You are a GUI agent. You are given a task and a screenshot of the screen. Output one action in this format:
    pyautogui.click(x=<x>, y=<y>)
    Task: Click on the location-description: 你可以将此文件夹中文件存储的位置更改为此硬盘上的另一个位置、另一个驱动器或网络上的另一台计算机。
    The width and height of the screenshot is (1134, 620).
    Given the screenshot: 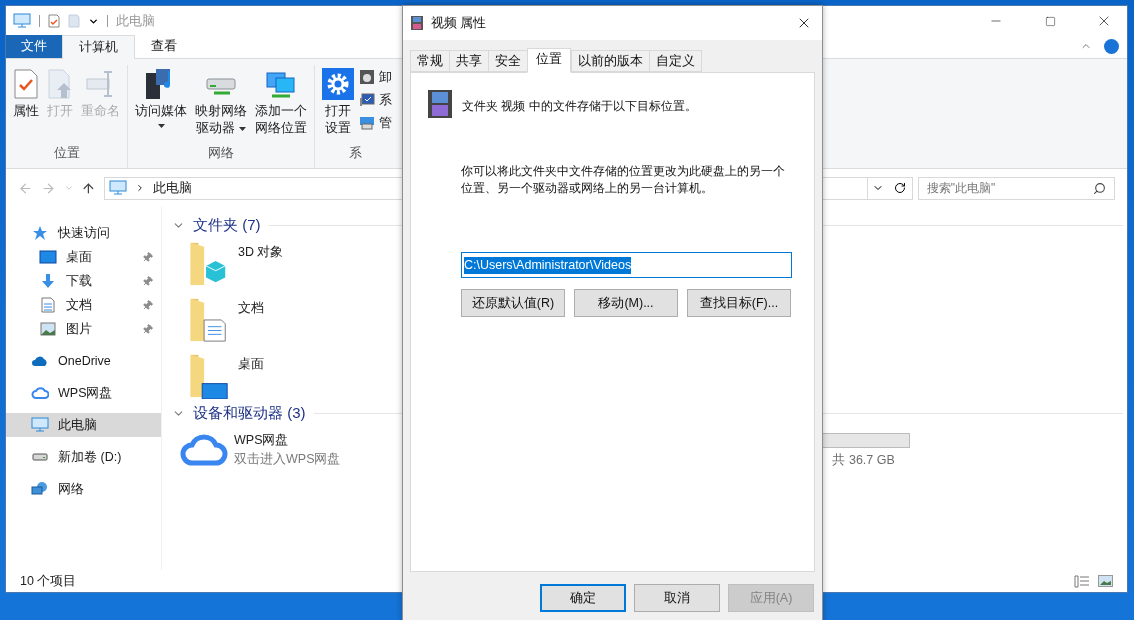 What is the action you would take?
    pyautogui.click(x=623, y=180)
    